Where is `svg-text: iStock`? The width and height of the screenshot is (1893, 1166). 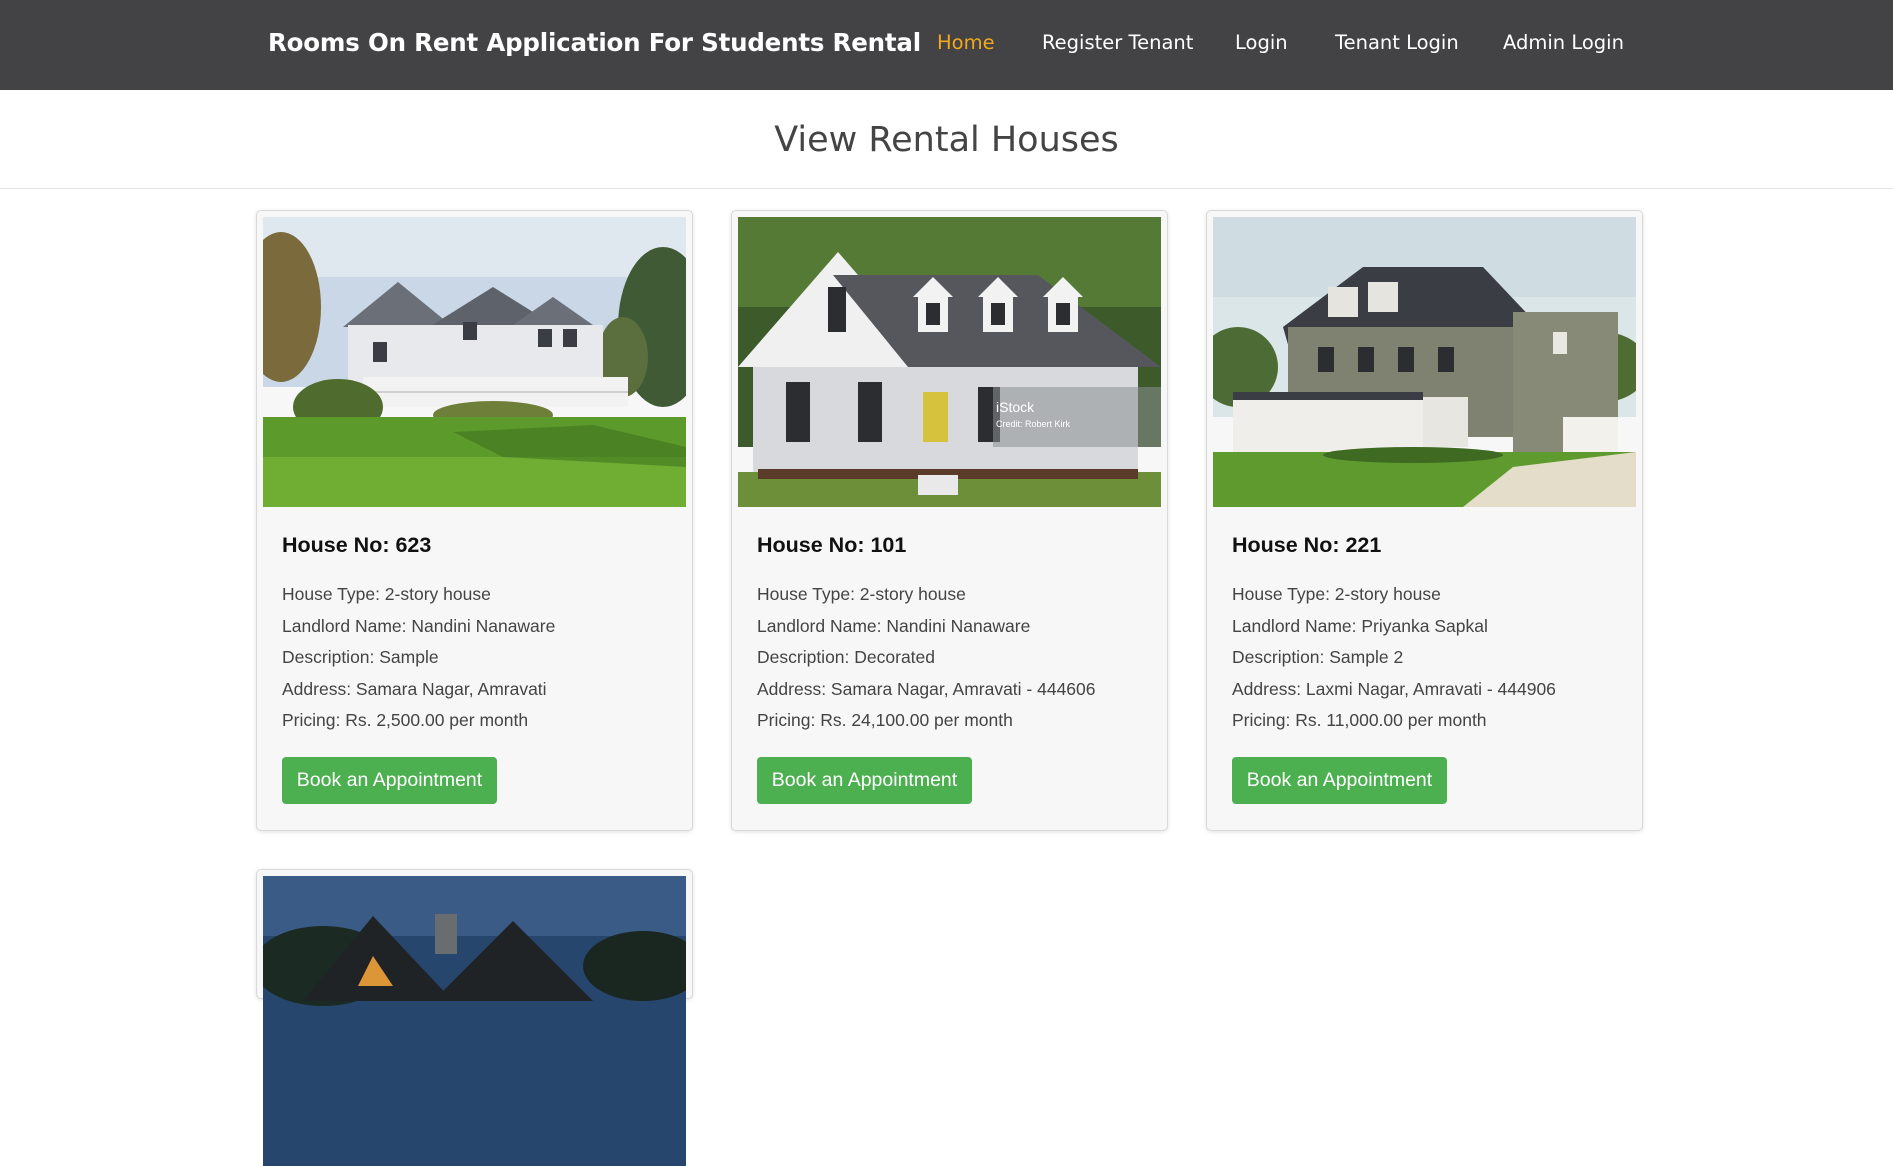 svg-text: iStock is located at coordinates (1015, 407).